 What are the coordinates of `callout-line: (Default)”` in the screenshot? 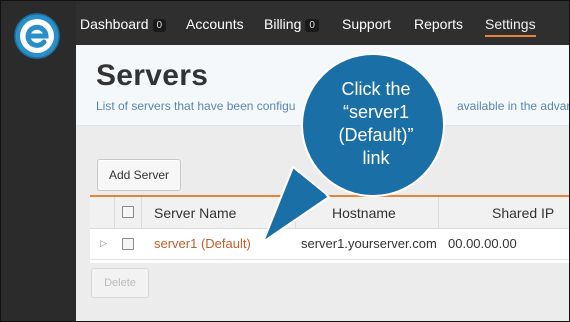 It's located at (376, 135).